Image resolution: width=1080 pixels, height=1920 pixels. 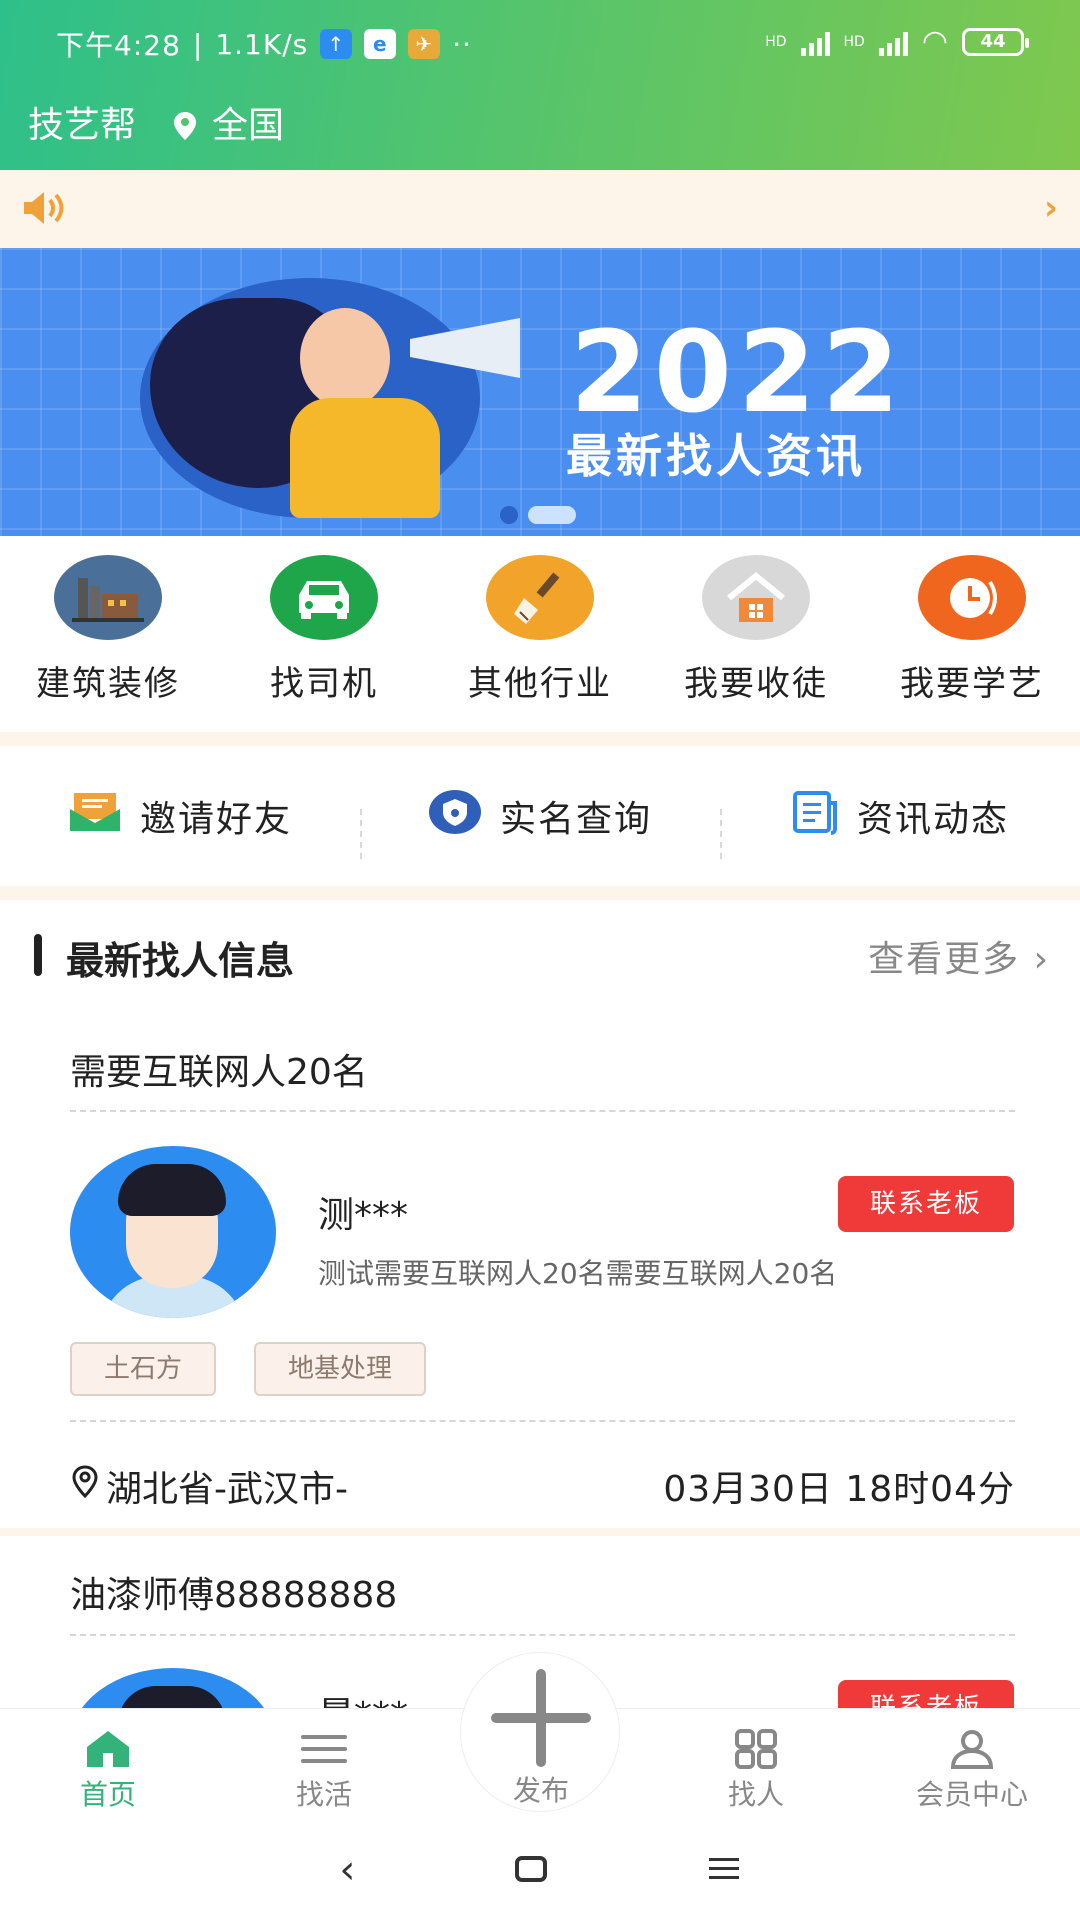 What do you see at coordinates (215, 819) in the screenshot?
I see `quick-link-label: 邀请好友` at bounding box center [215, 819].